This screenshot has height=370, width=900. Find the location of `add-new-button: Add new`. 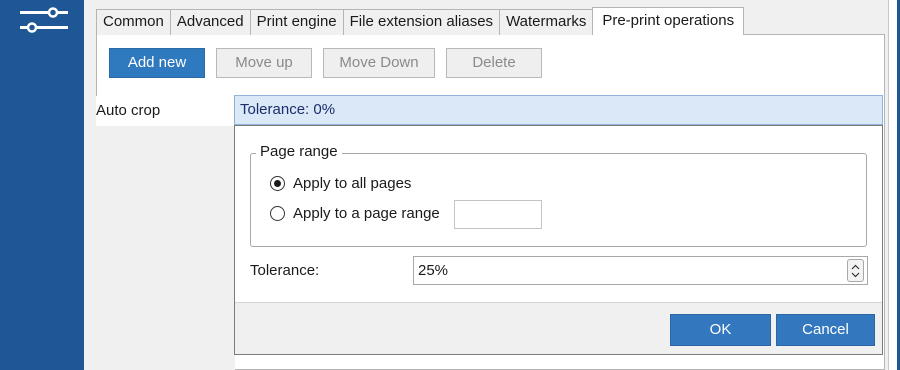

add-new-button: Add new is located at coordinates (157, 63).